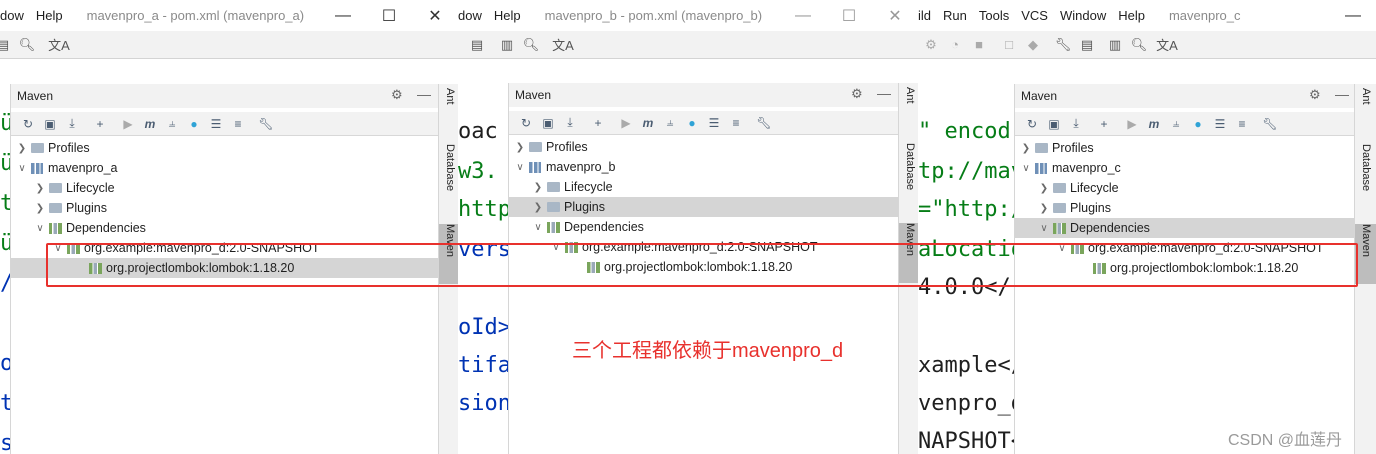 Image resolution: width=1376 pixels, height=454 pixels. Describe the element at coordinates (1034, 15) in the screenshot. I see `menu-vcs: VCS` at that location.